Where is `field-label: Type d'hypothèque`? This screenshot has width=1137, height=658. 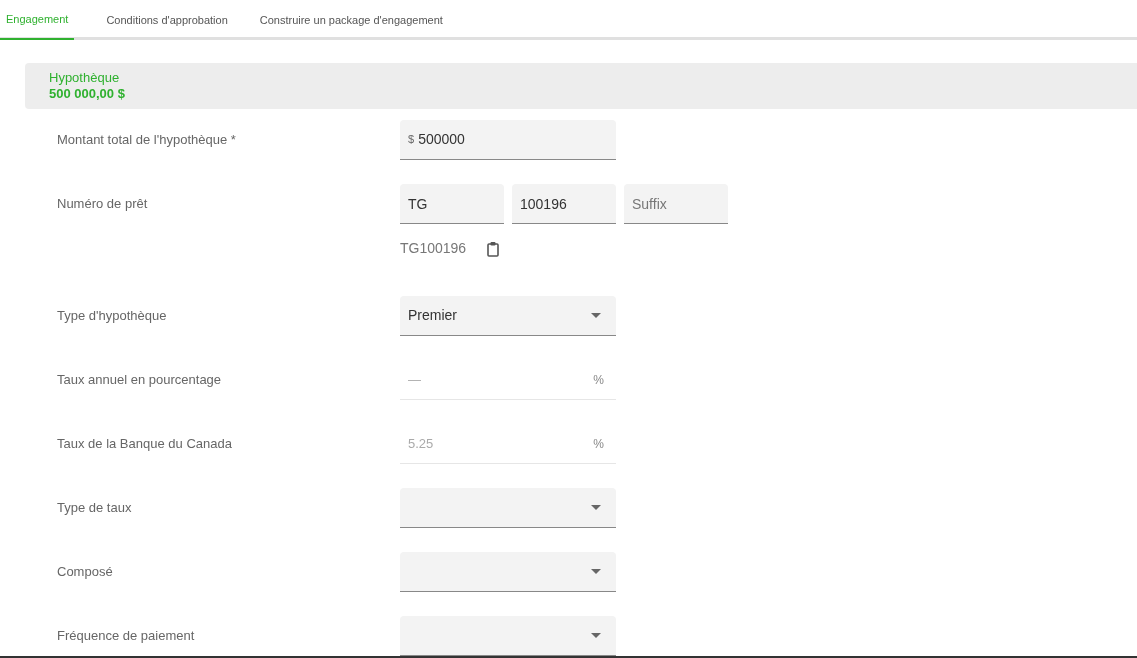 field-label: Type d'hypothèque is located at coordinates (112, 316).